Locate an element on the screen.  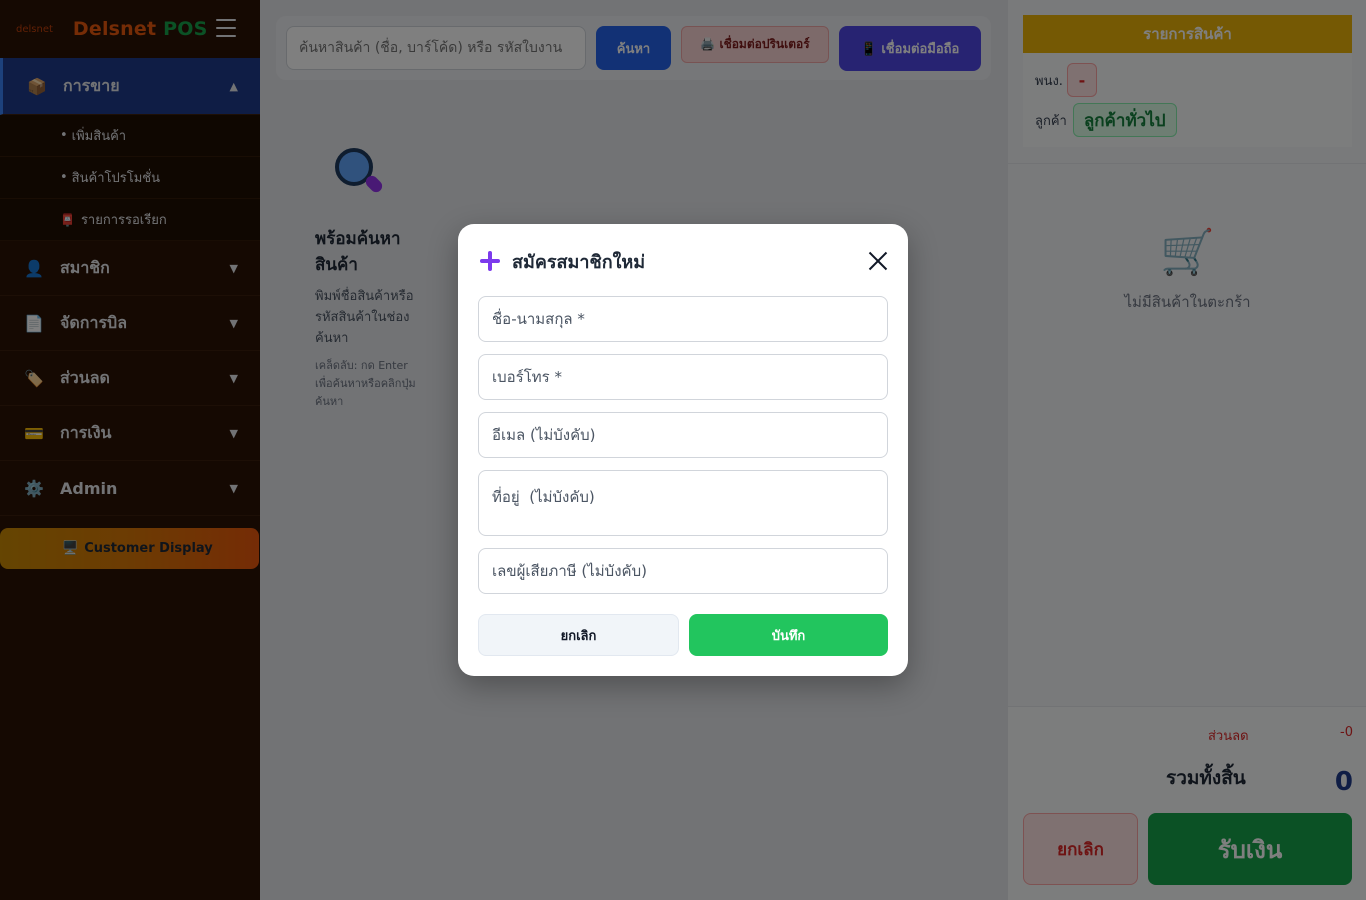
address-field is located at coordinates (683, 503).